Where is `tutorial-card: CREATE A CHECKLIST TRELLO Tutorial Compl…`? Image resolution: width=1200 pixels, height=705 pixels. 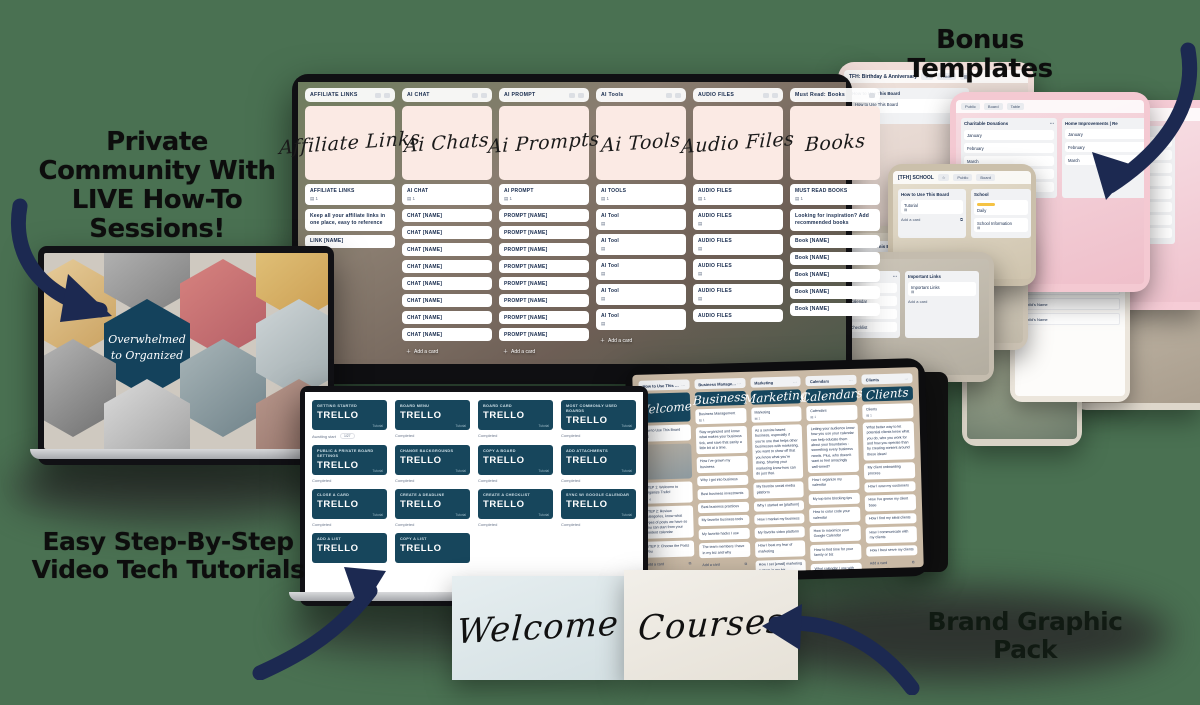 tutorial-card: CREATE A CHECKLIST TRELLO Tutorial Compl… is located at coordinates (515, 508).